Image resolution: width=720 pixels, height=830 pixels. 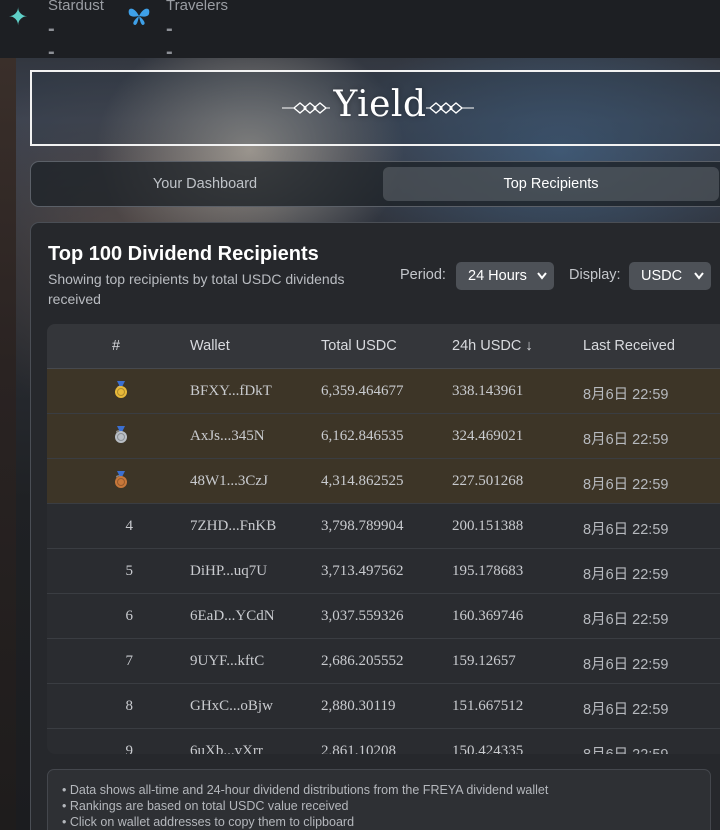 What do you see at coordinates (229, 481) in the screenshot?
I see `wallet-address: 48W1...3CzJ` at bounding box center [229, 481].